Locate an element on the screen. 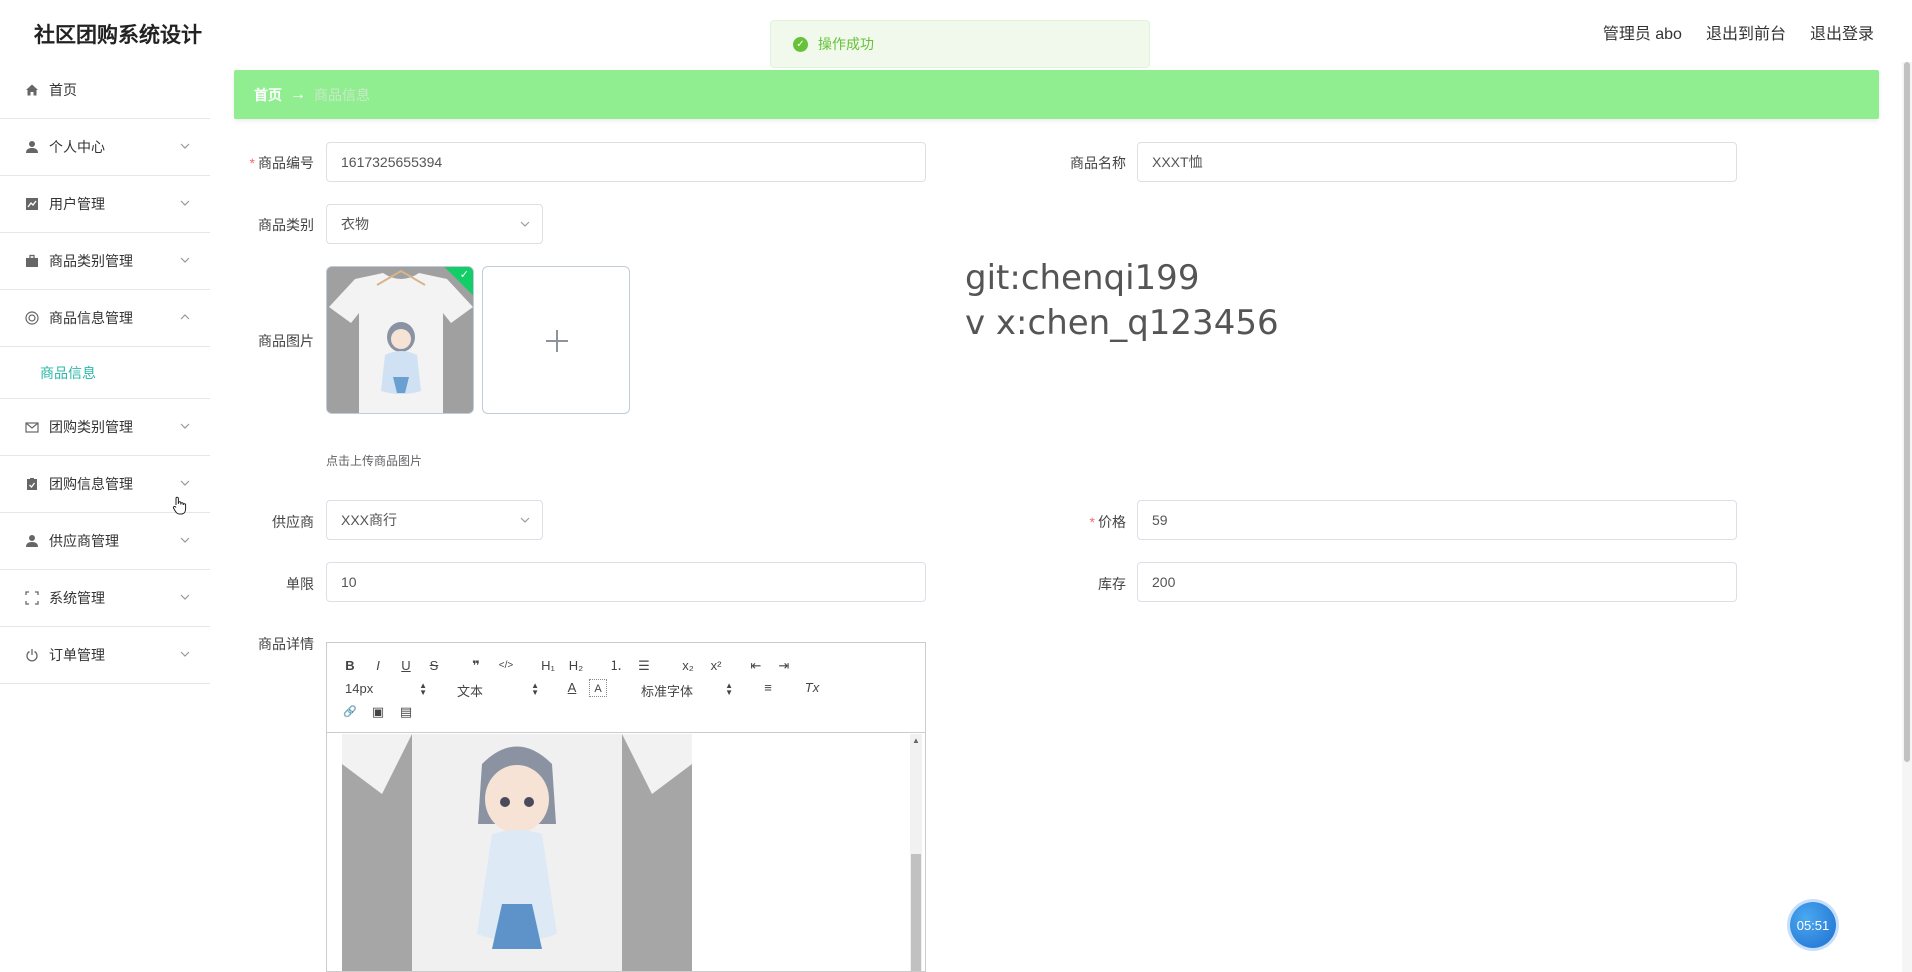 This screenshot has width=1912, height=972. app-title: 社区团购系统设计 is located at coordinates (118, 35).